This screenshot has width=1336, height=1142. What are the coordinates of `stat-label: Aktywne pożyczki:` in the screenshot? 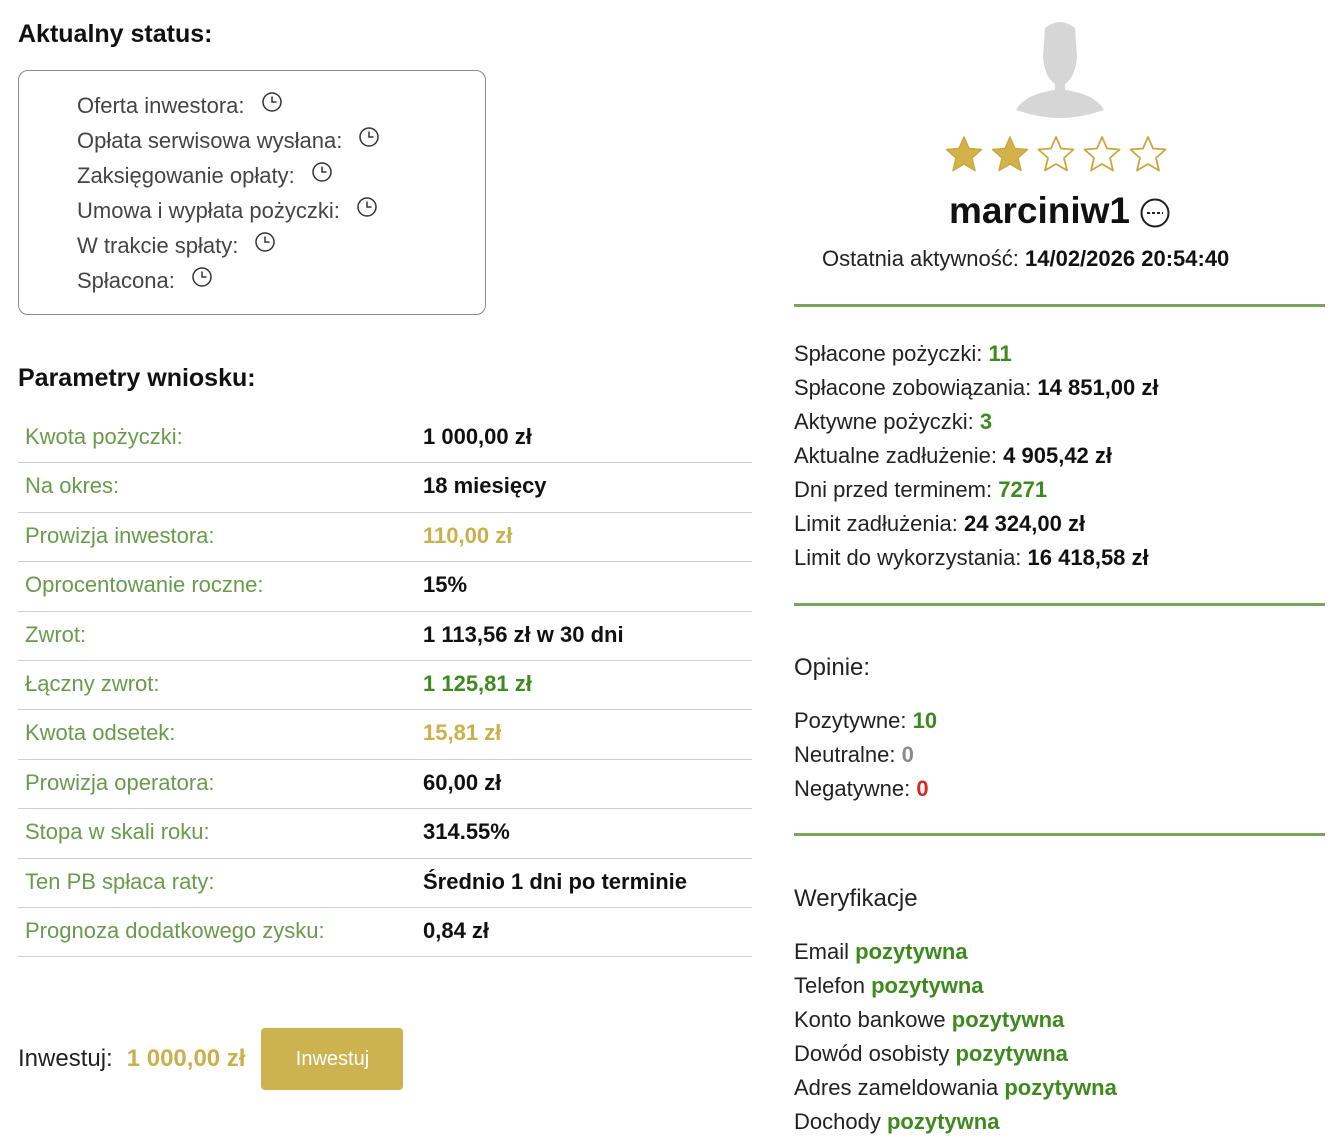 It's located at (884, 421).